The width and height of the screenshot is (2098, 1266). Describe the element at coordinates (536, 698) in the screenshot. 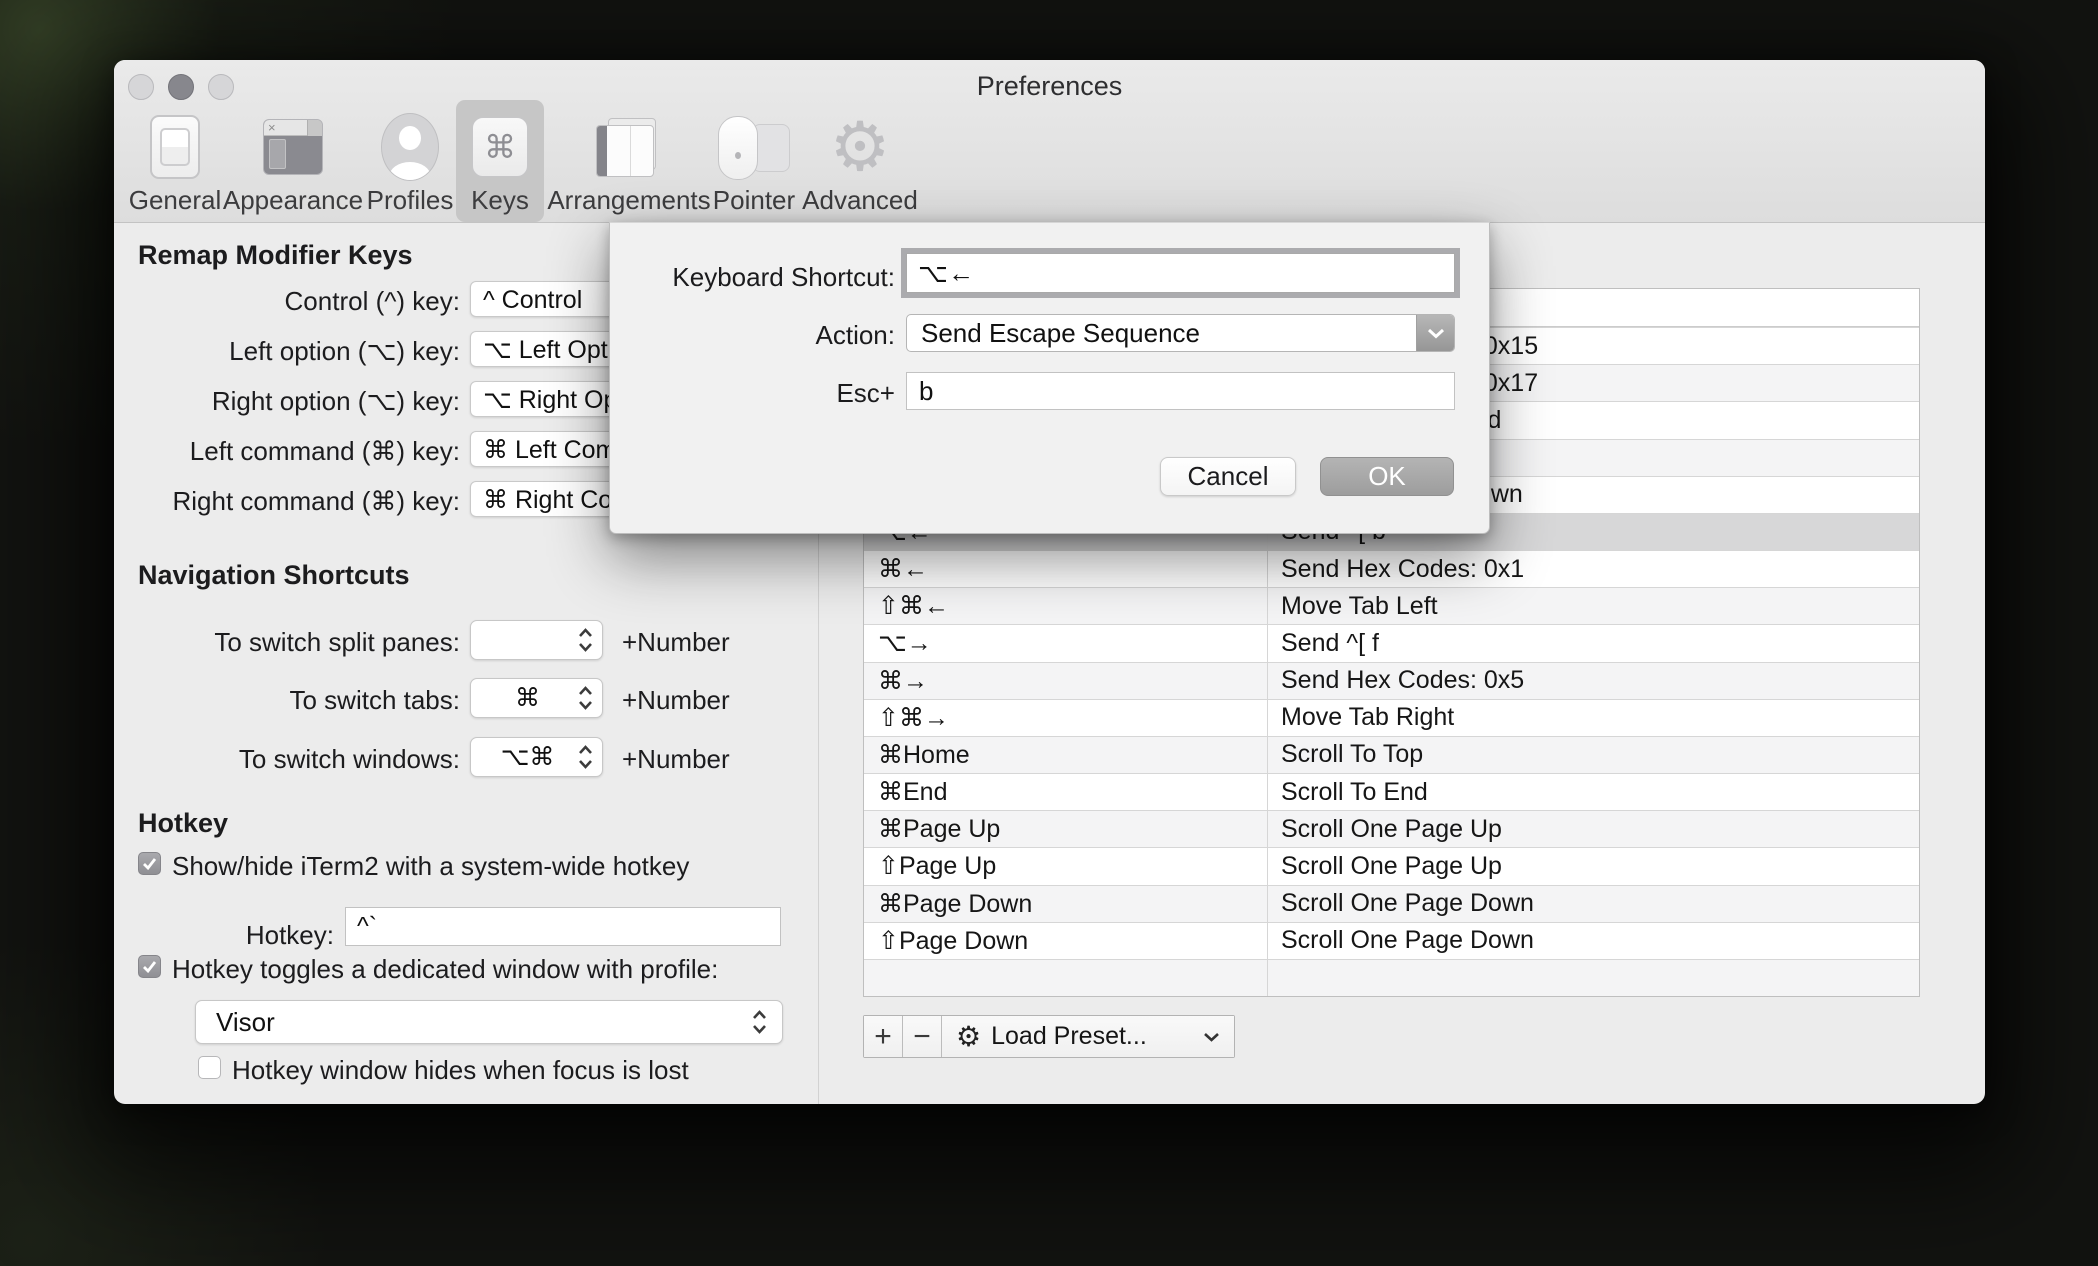

I see `switch-tabs-popup: ⌘` at that location.